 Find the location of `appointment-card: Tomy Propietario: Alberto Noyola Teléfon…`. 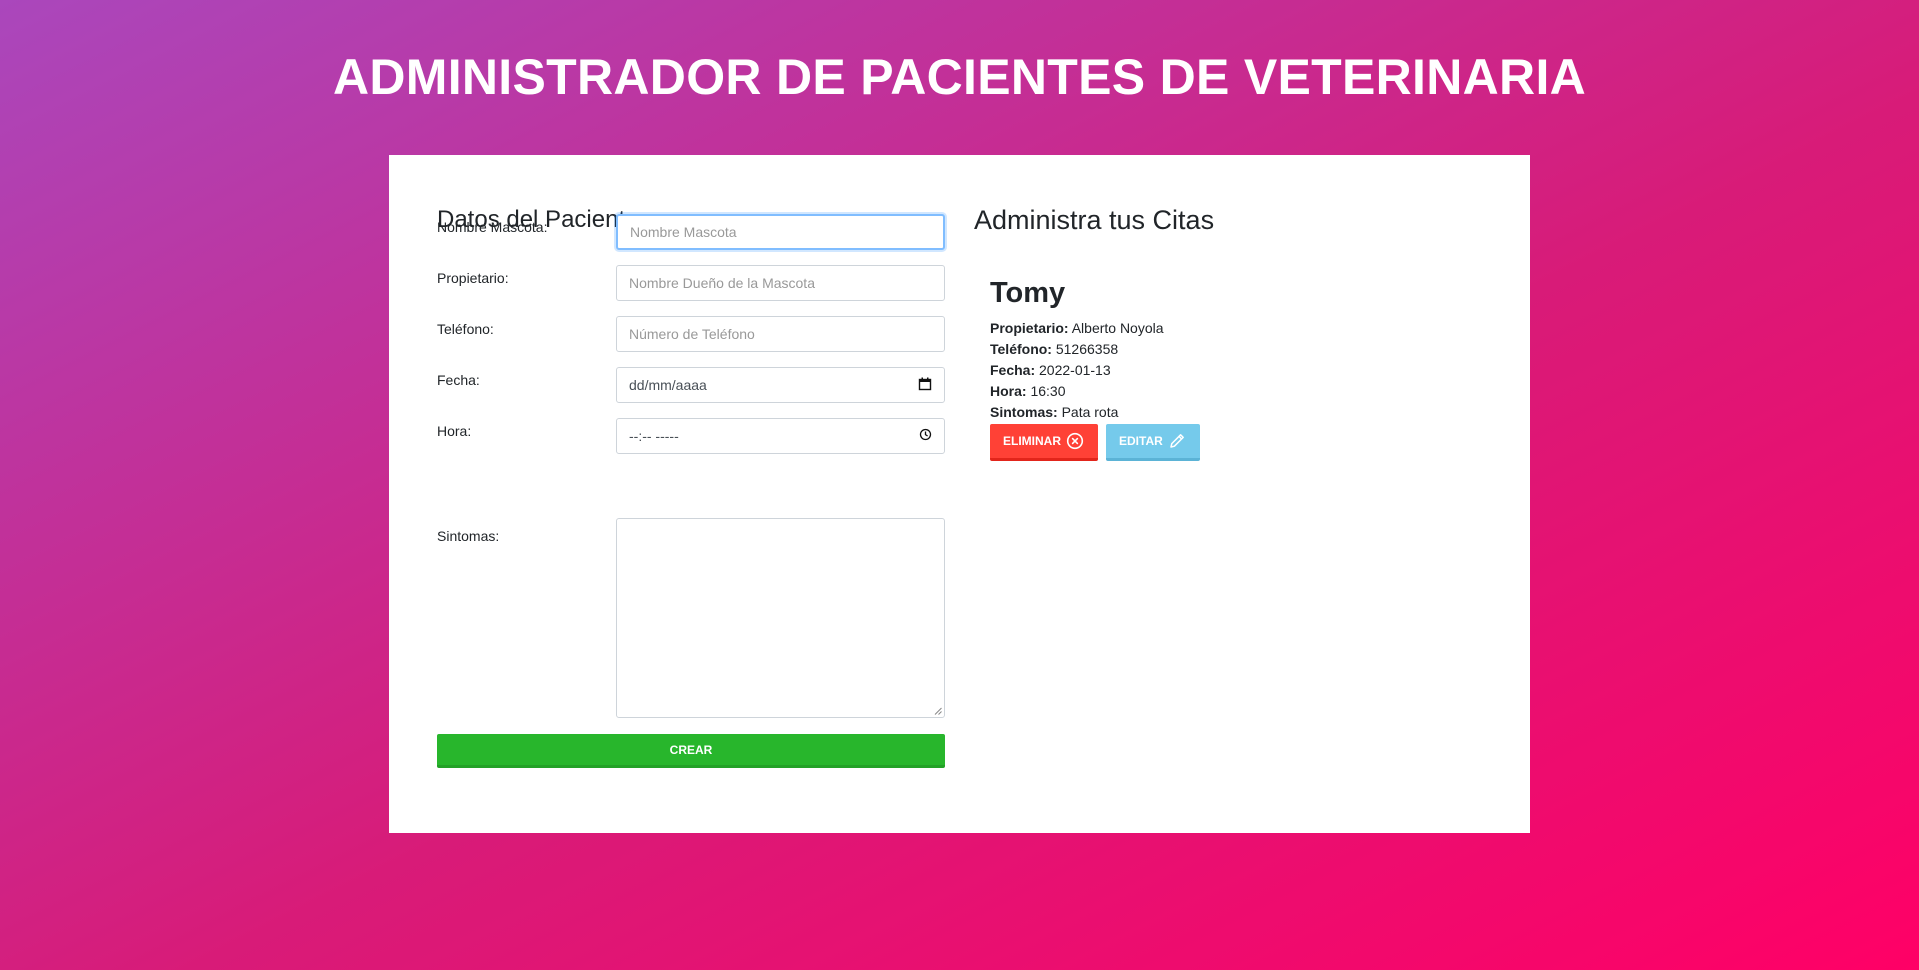

appointment-card: Tomy Propietario: Alberto Noyola Teléfon… is located at coordinates (1210, 368).